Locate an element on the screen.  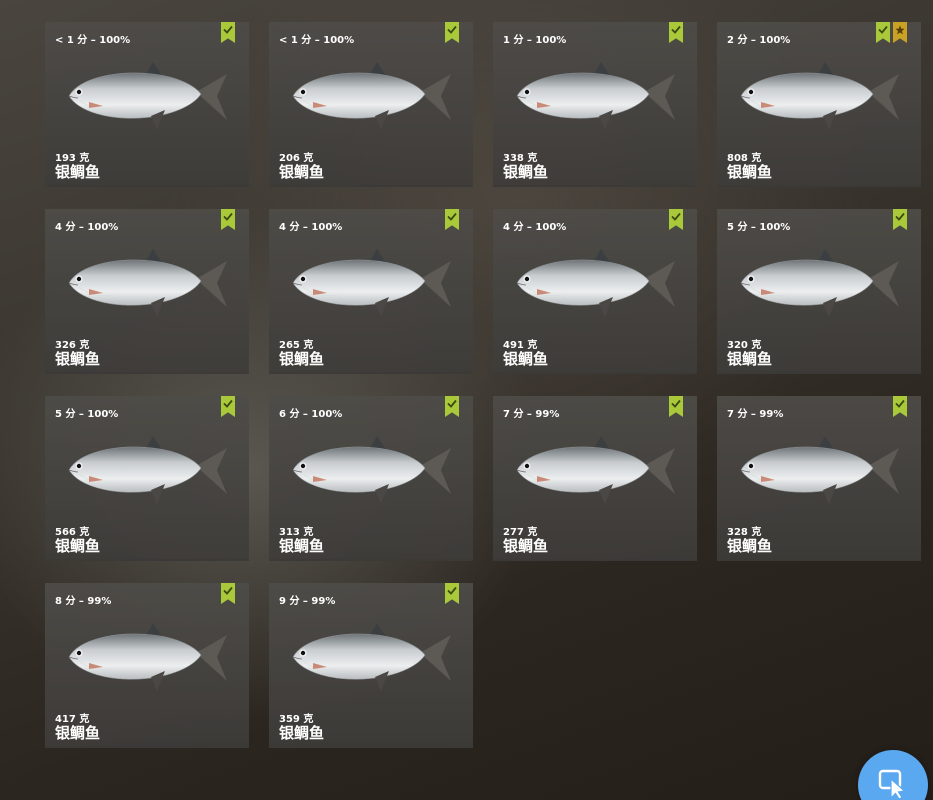
catch-card: 6 分 – 100% 313 克 银鲷鱼 is located at coordinates (371, 478).